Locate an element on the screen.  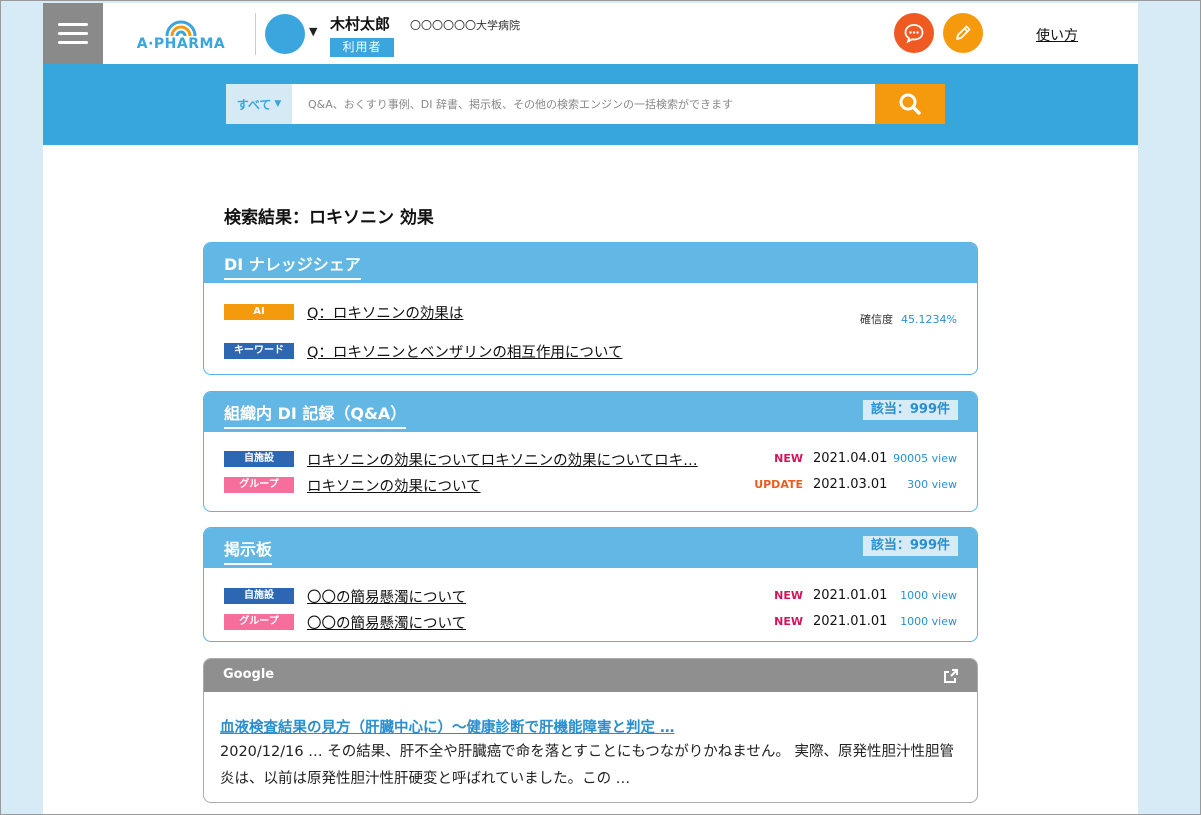
search-scope-dropdown: すべて ▼ is located at coordinates (259, 104).